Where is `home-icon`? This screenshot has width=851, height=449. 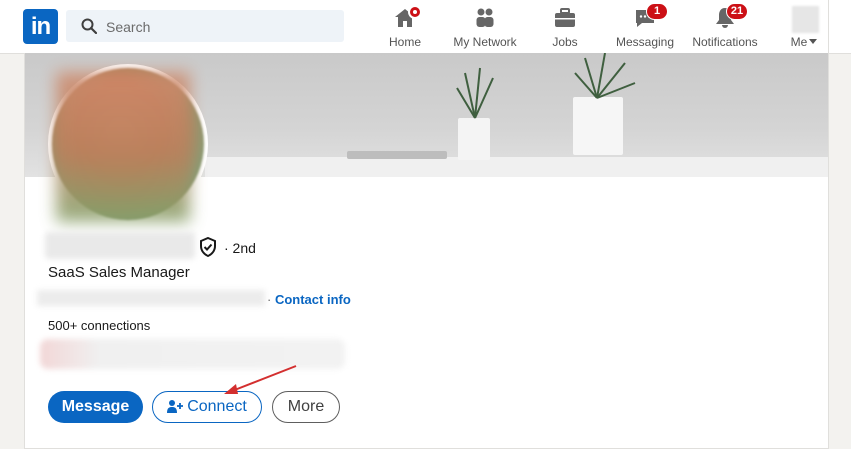 home-icon is located at coordinates (407, 17).